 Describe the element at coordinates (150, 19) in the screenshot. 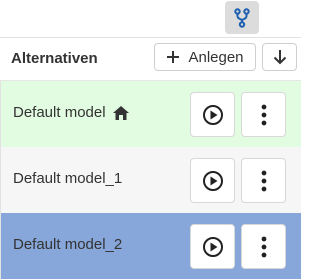

I see `top-toolbar` at that location.